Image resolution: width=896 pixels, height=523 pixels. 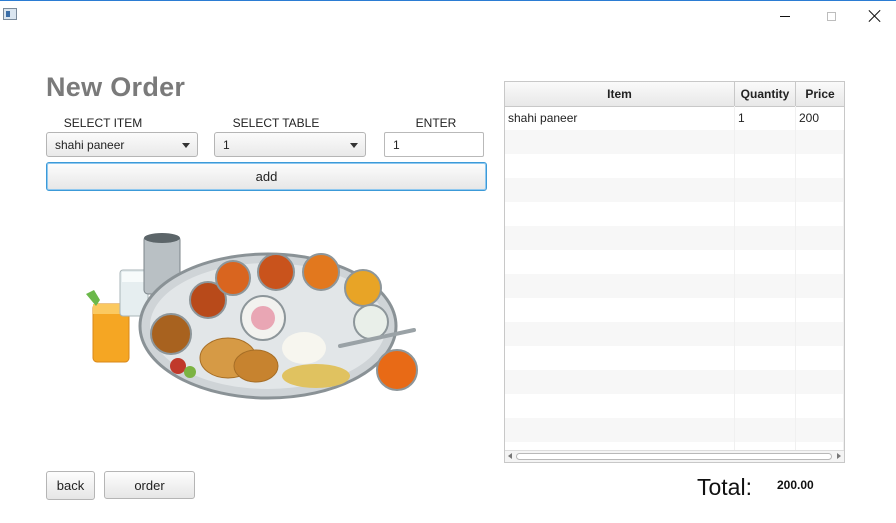 I want to click on add-button: add, so click(x=266, y=176).